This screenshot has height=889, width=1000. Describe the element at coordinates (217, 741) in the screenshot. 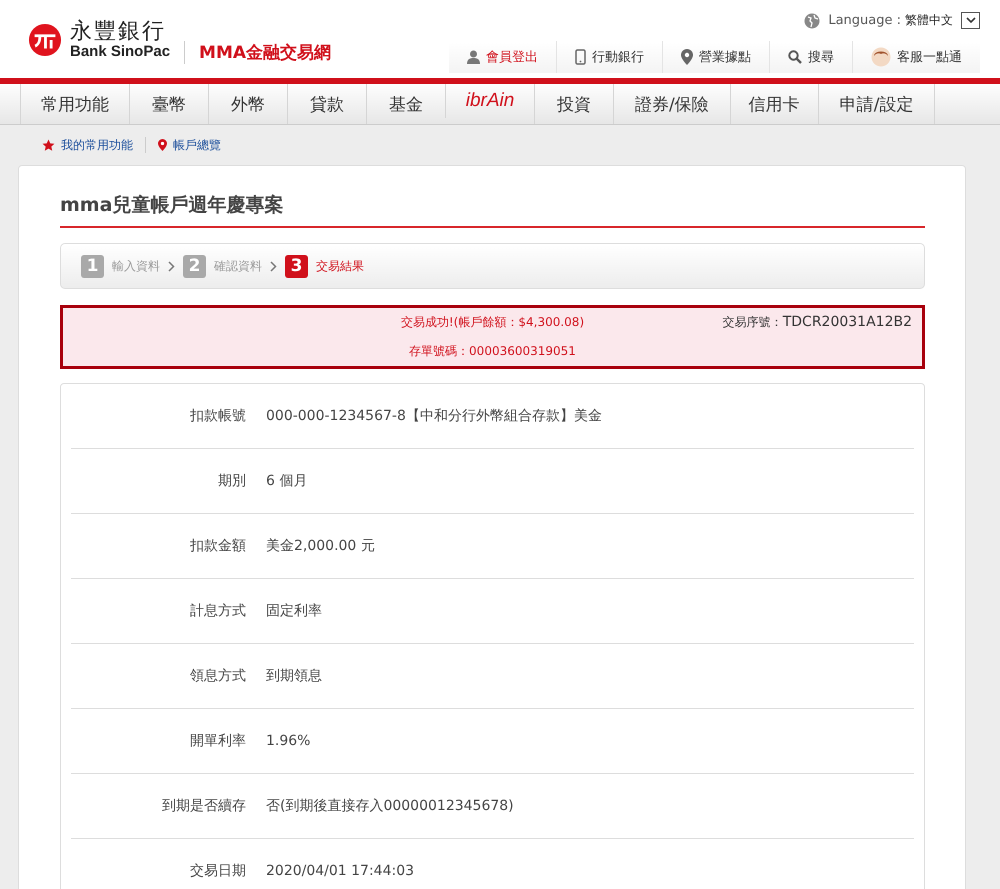

I see `field-label: 開單利率` at that location.